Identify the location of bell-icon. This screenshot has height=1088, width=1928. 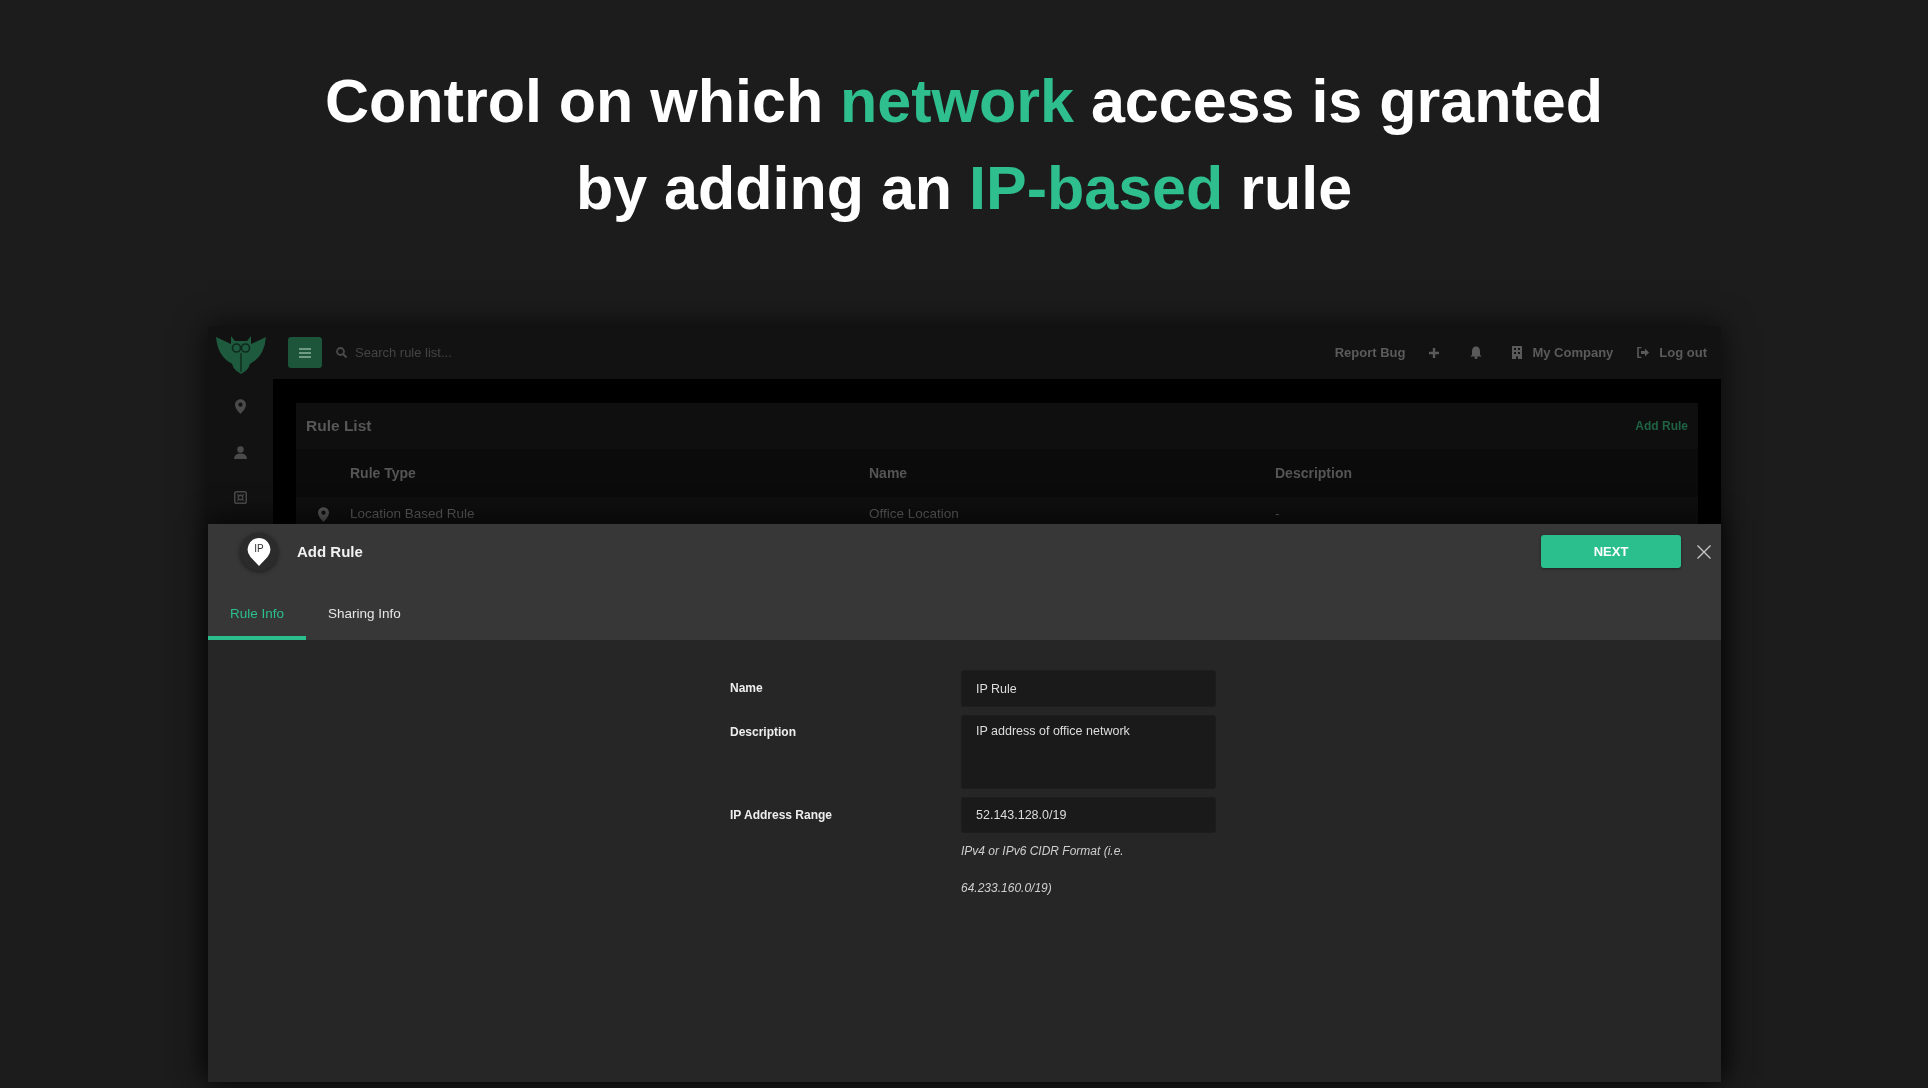
(1476, 352).